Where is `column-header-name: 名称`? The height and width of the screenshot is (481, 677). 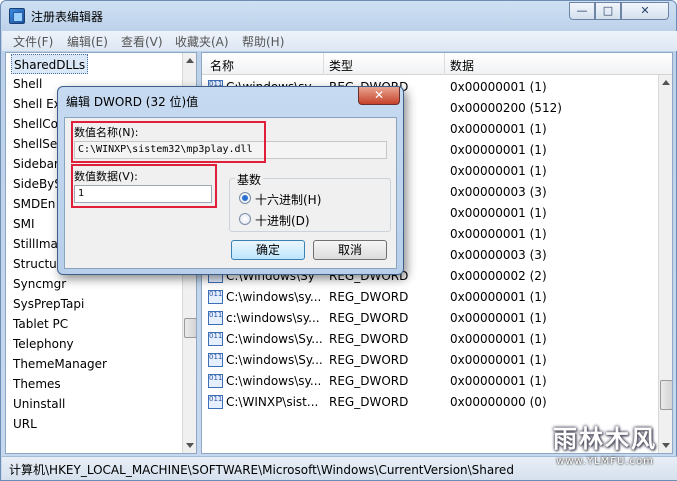
column-header-name: 名称 is located at coordinates (222, 65).